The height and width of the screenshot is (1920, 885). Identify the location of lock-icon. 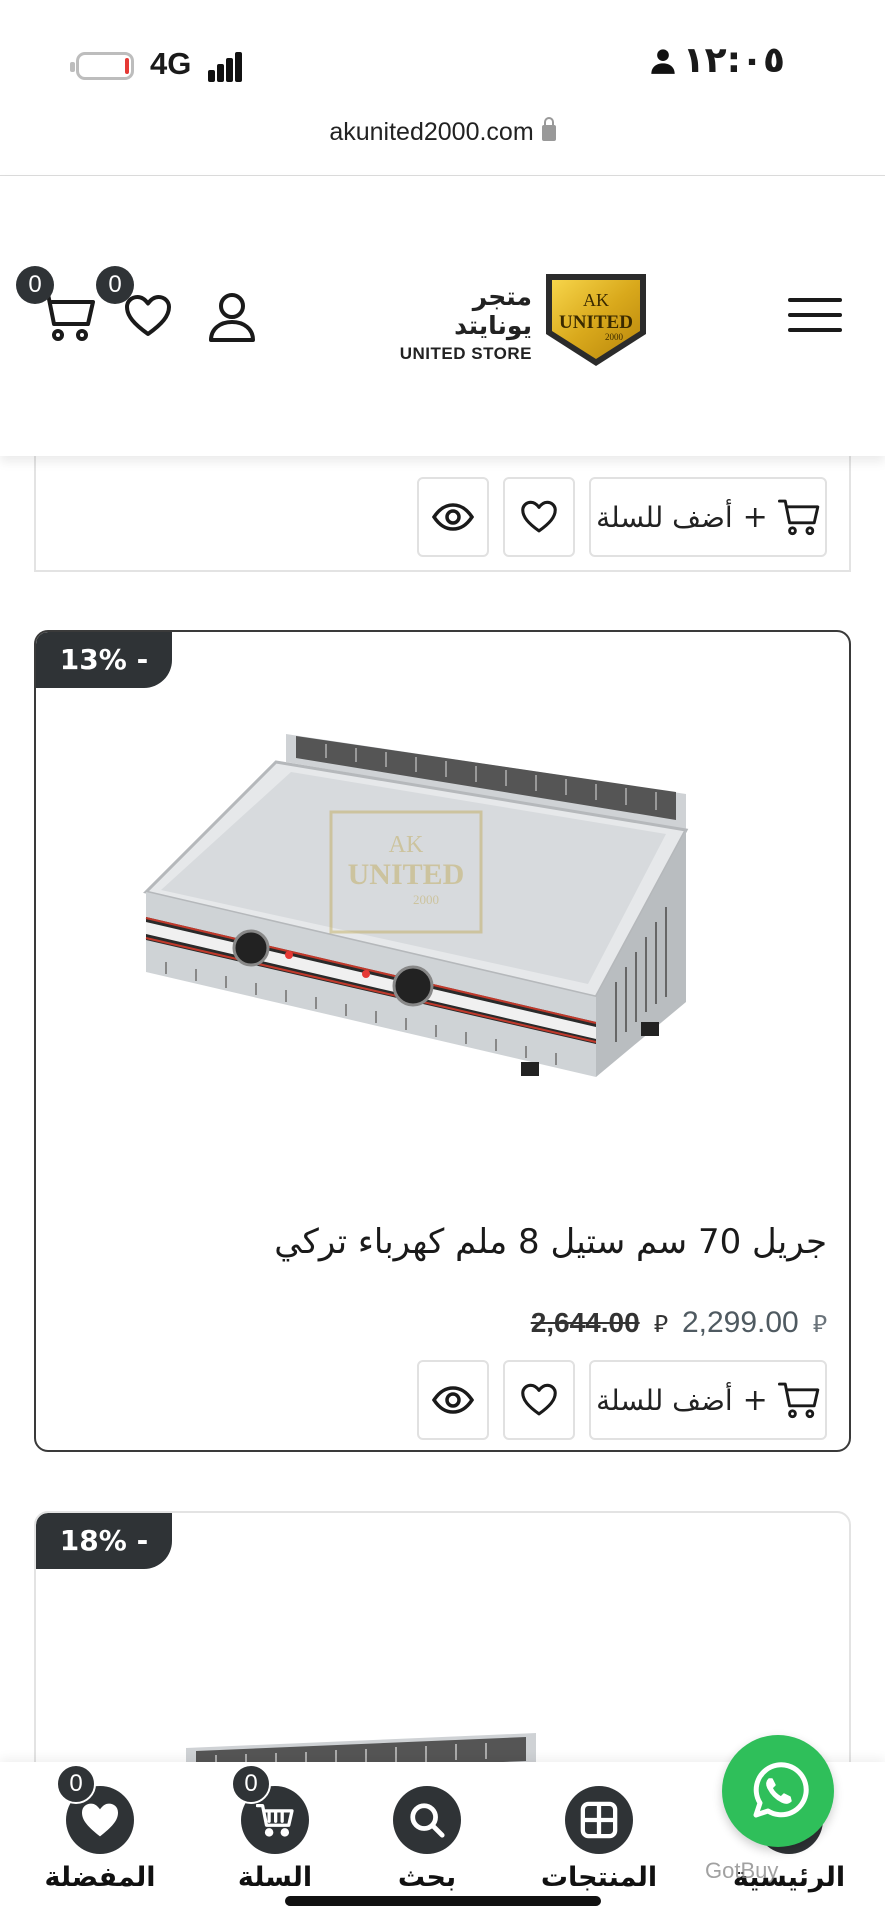
(548, 129).